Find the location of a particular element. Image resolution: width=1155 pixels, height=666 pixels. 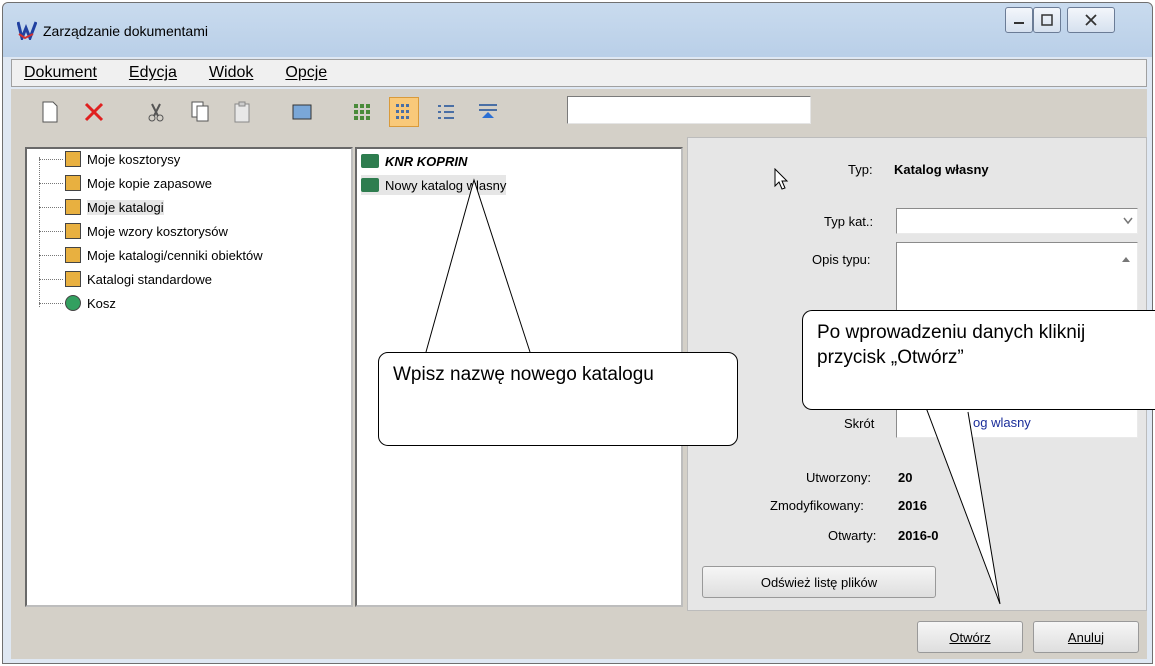

tree-item-katalogi-standardowe: Katalogi standardowe is located at coordinates (138, 279).